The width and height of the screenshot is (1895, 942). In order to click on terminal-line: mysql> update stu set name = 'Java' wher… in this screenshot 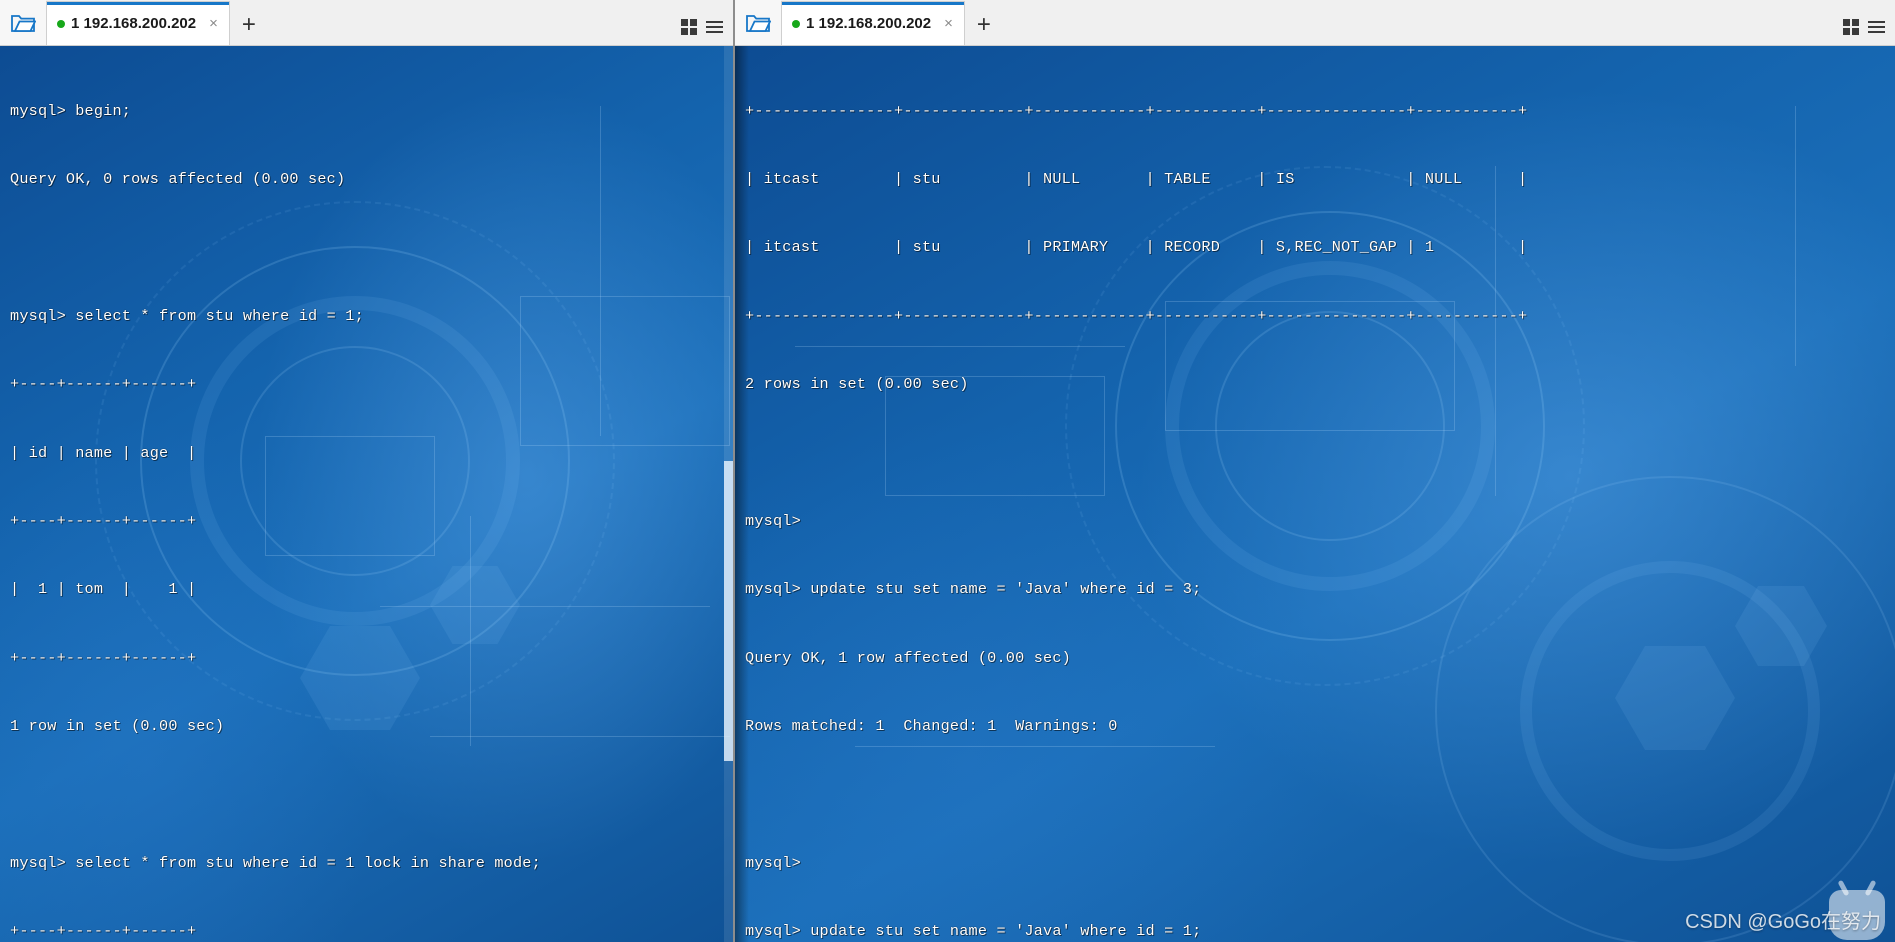, I will do `click(973, 589)`.